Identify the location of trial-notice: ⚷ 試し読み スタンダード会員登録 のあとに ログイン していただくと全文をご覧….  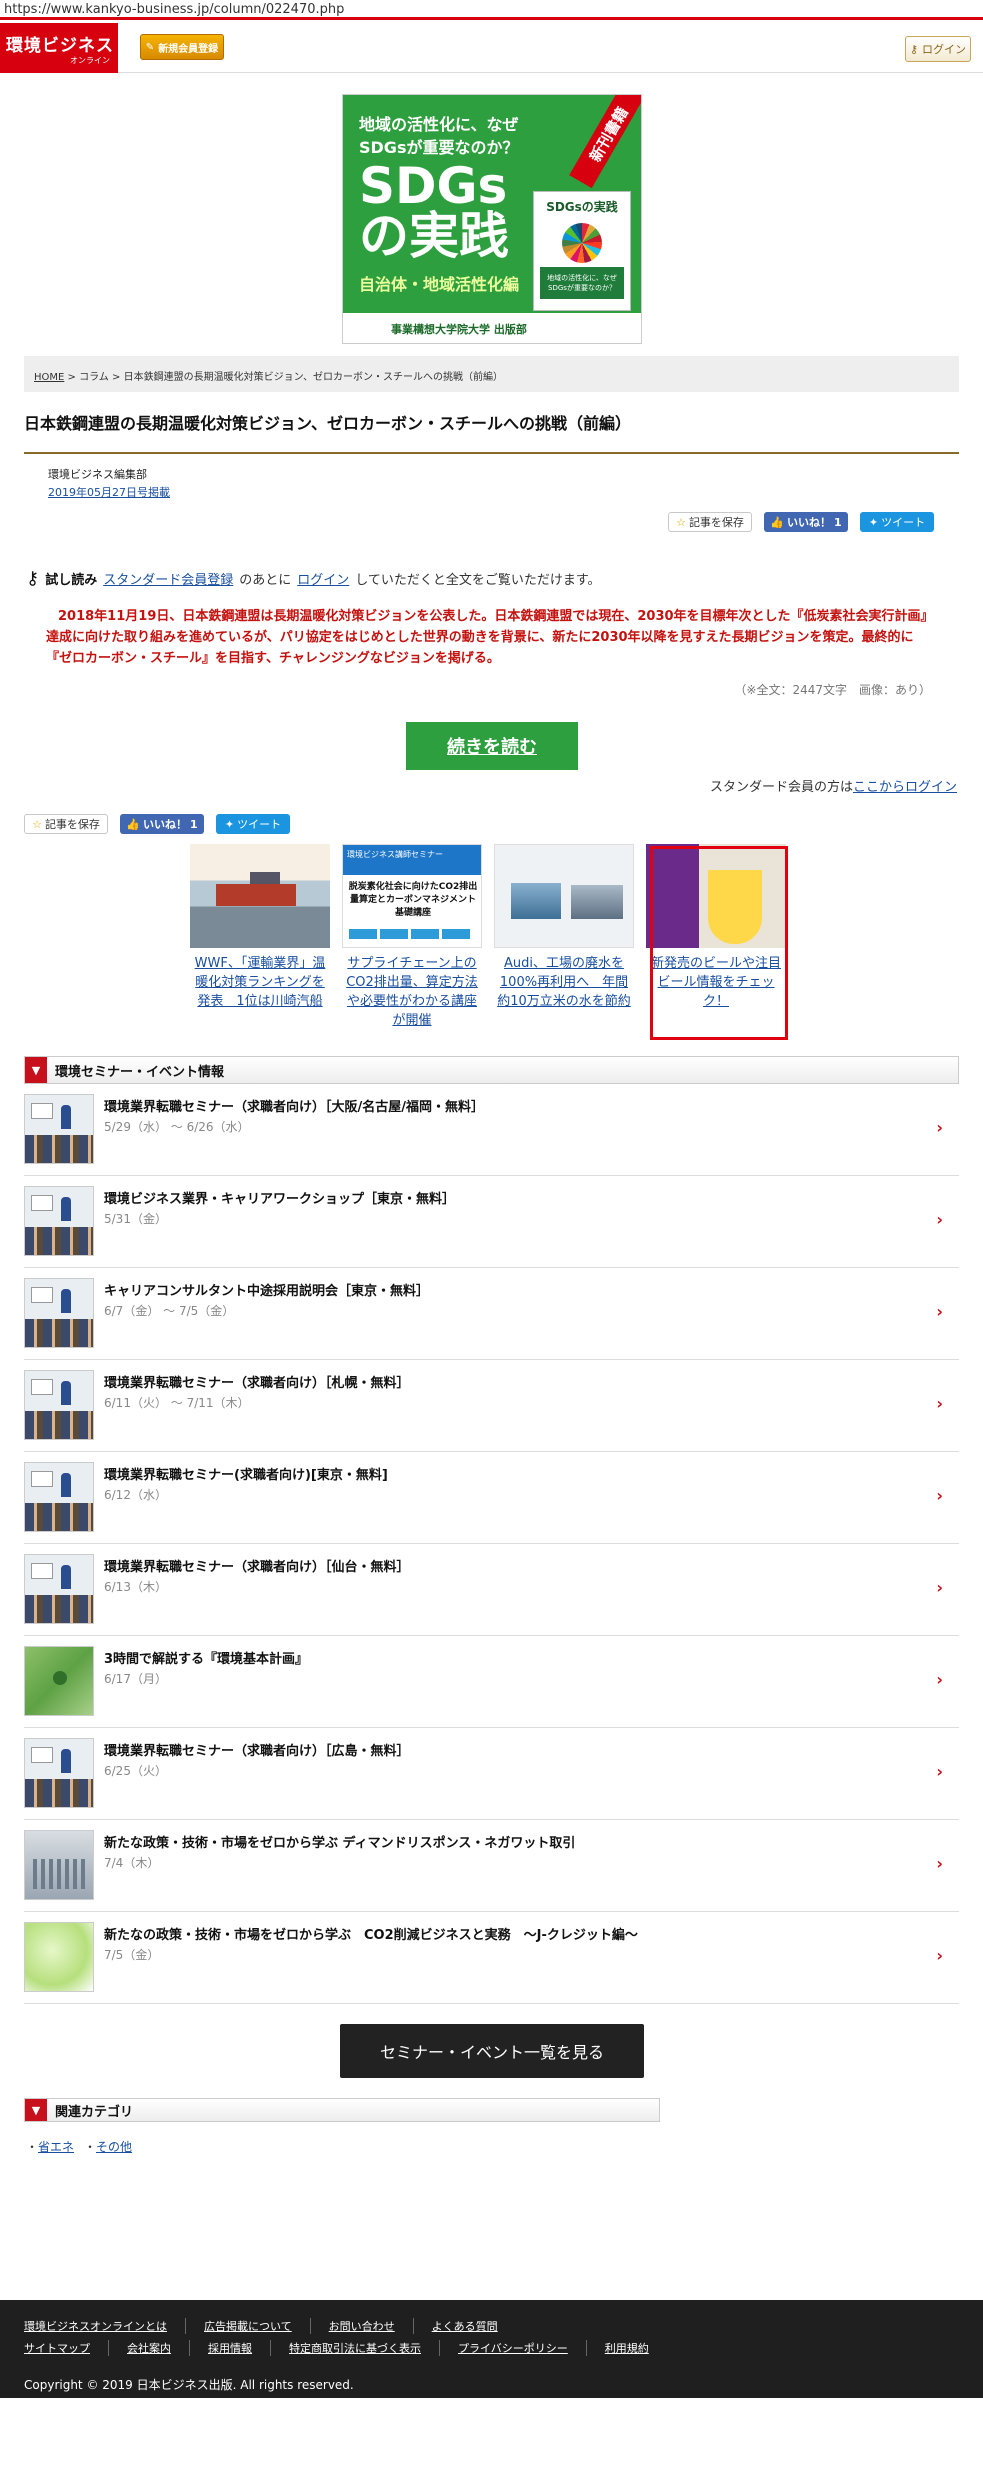
(313, 578).